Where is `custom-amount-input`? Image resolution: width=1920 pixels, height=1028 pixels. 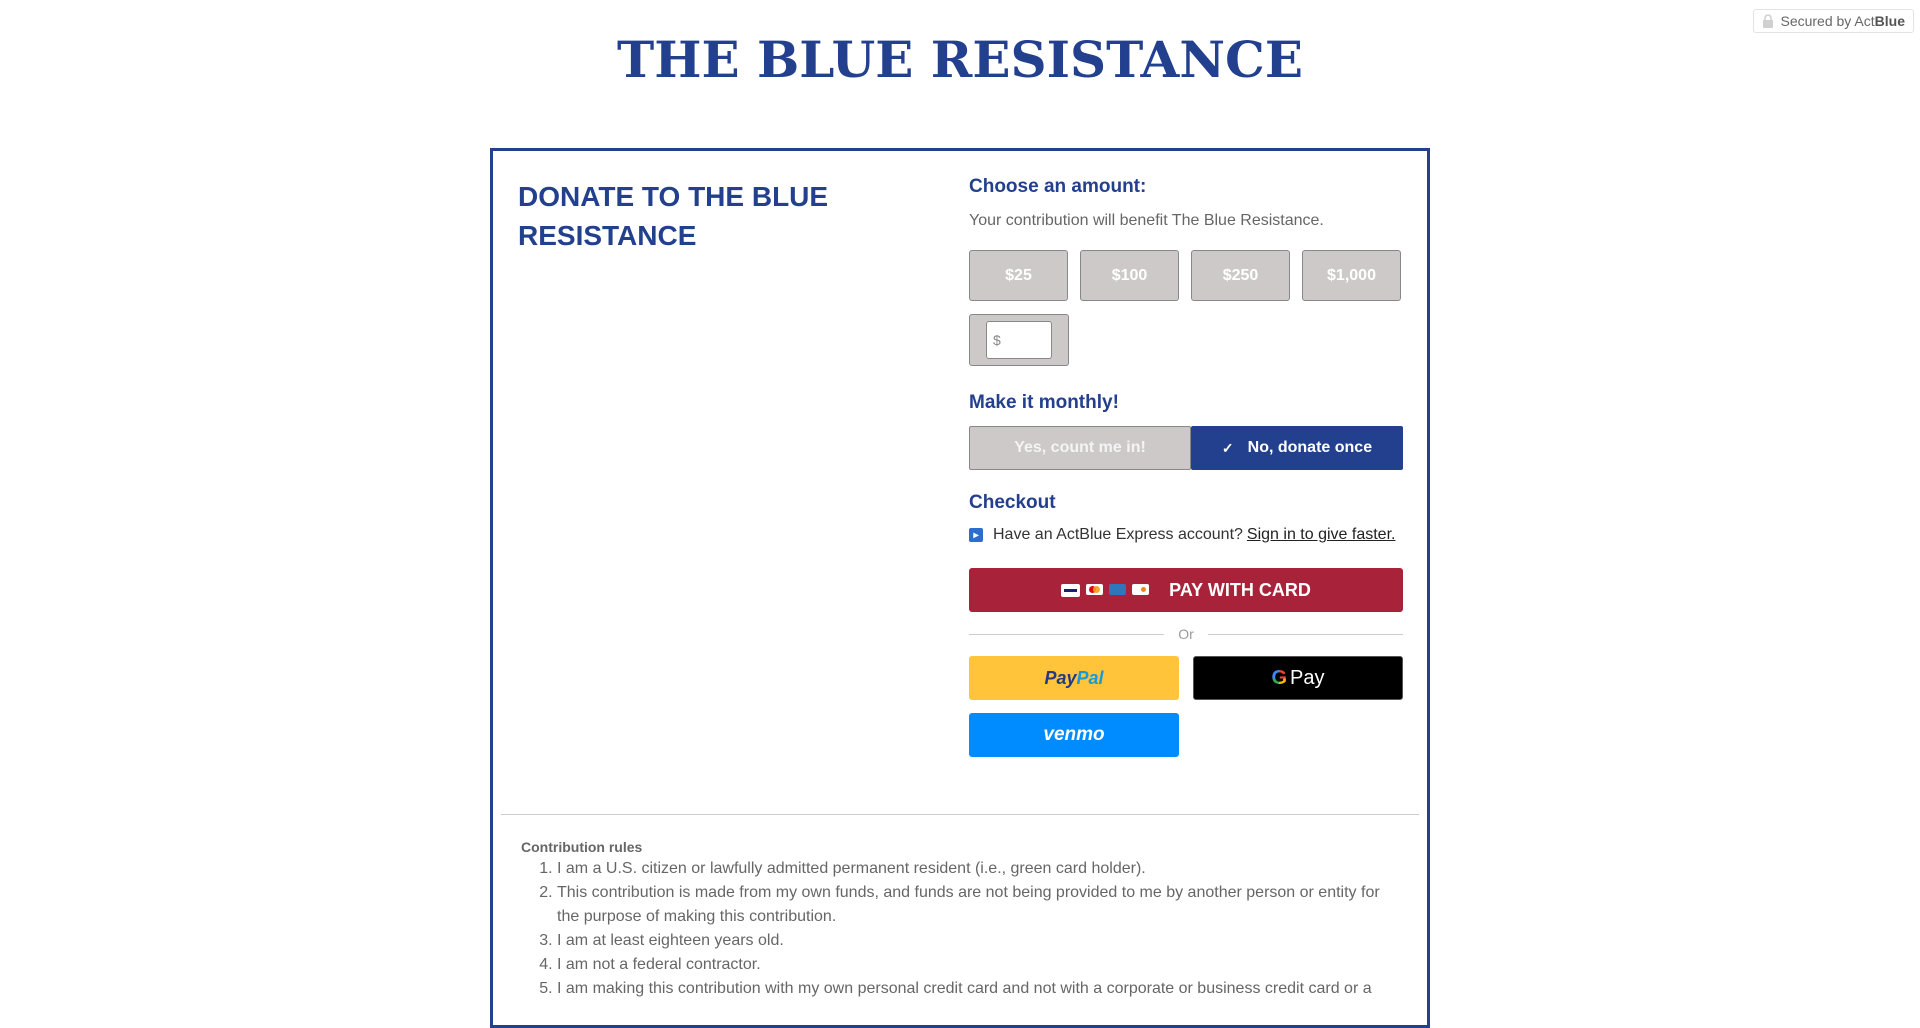
custom-amount-input is located at coordinates (1026, 340).